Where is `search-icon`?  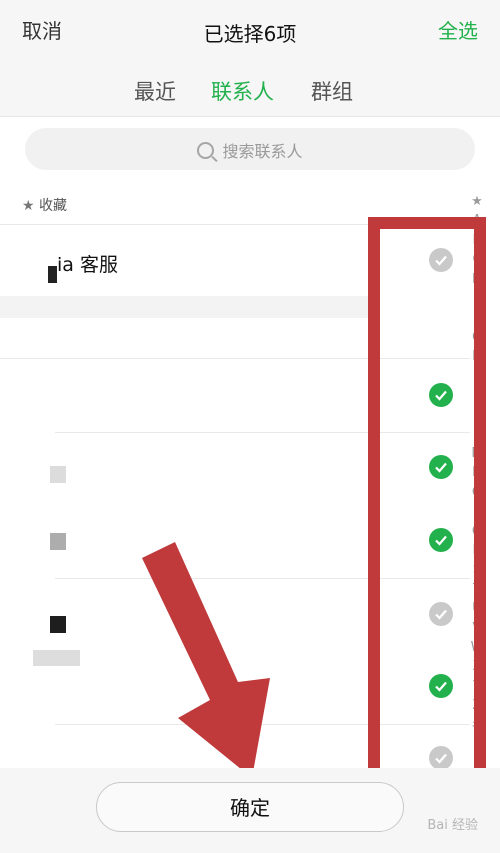
search-icon is located at coordinates (206, 150).